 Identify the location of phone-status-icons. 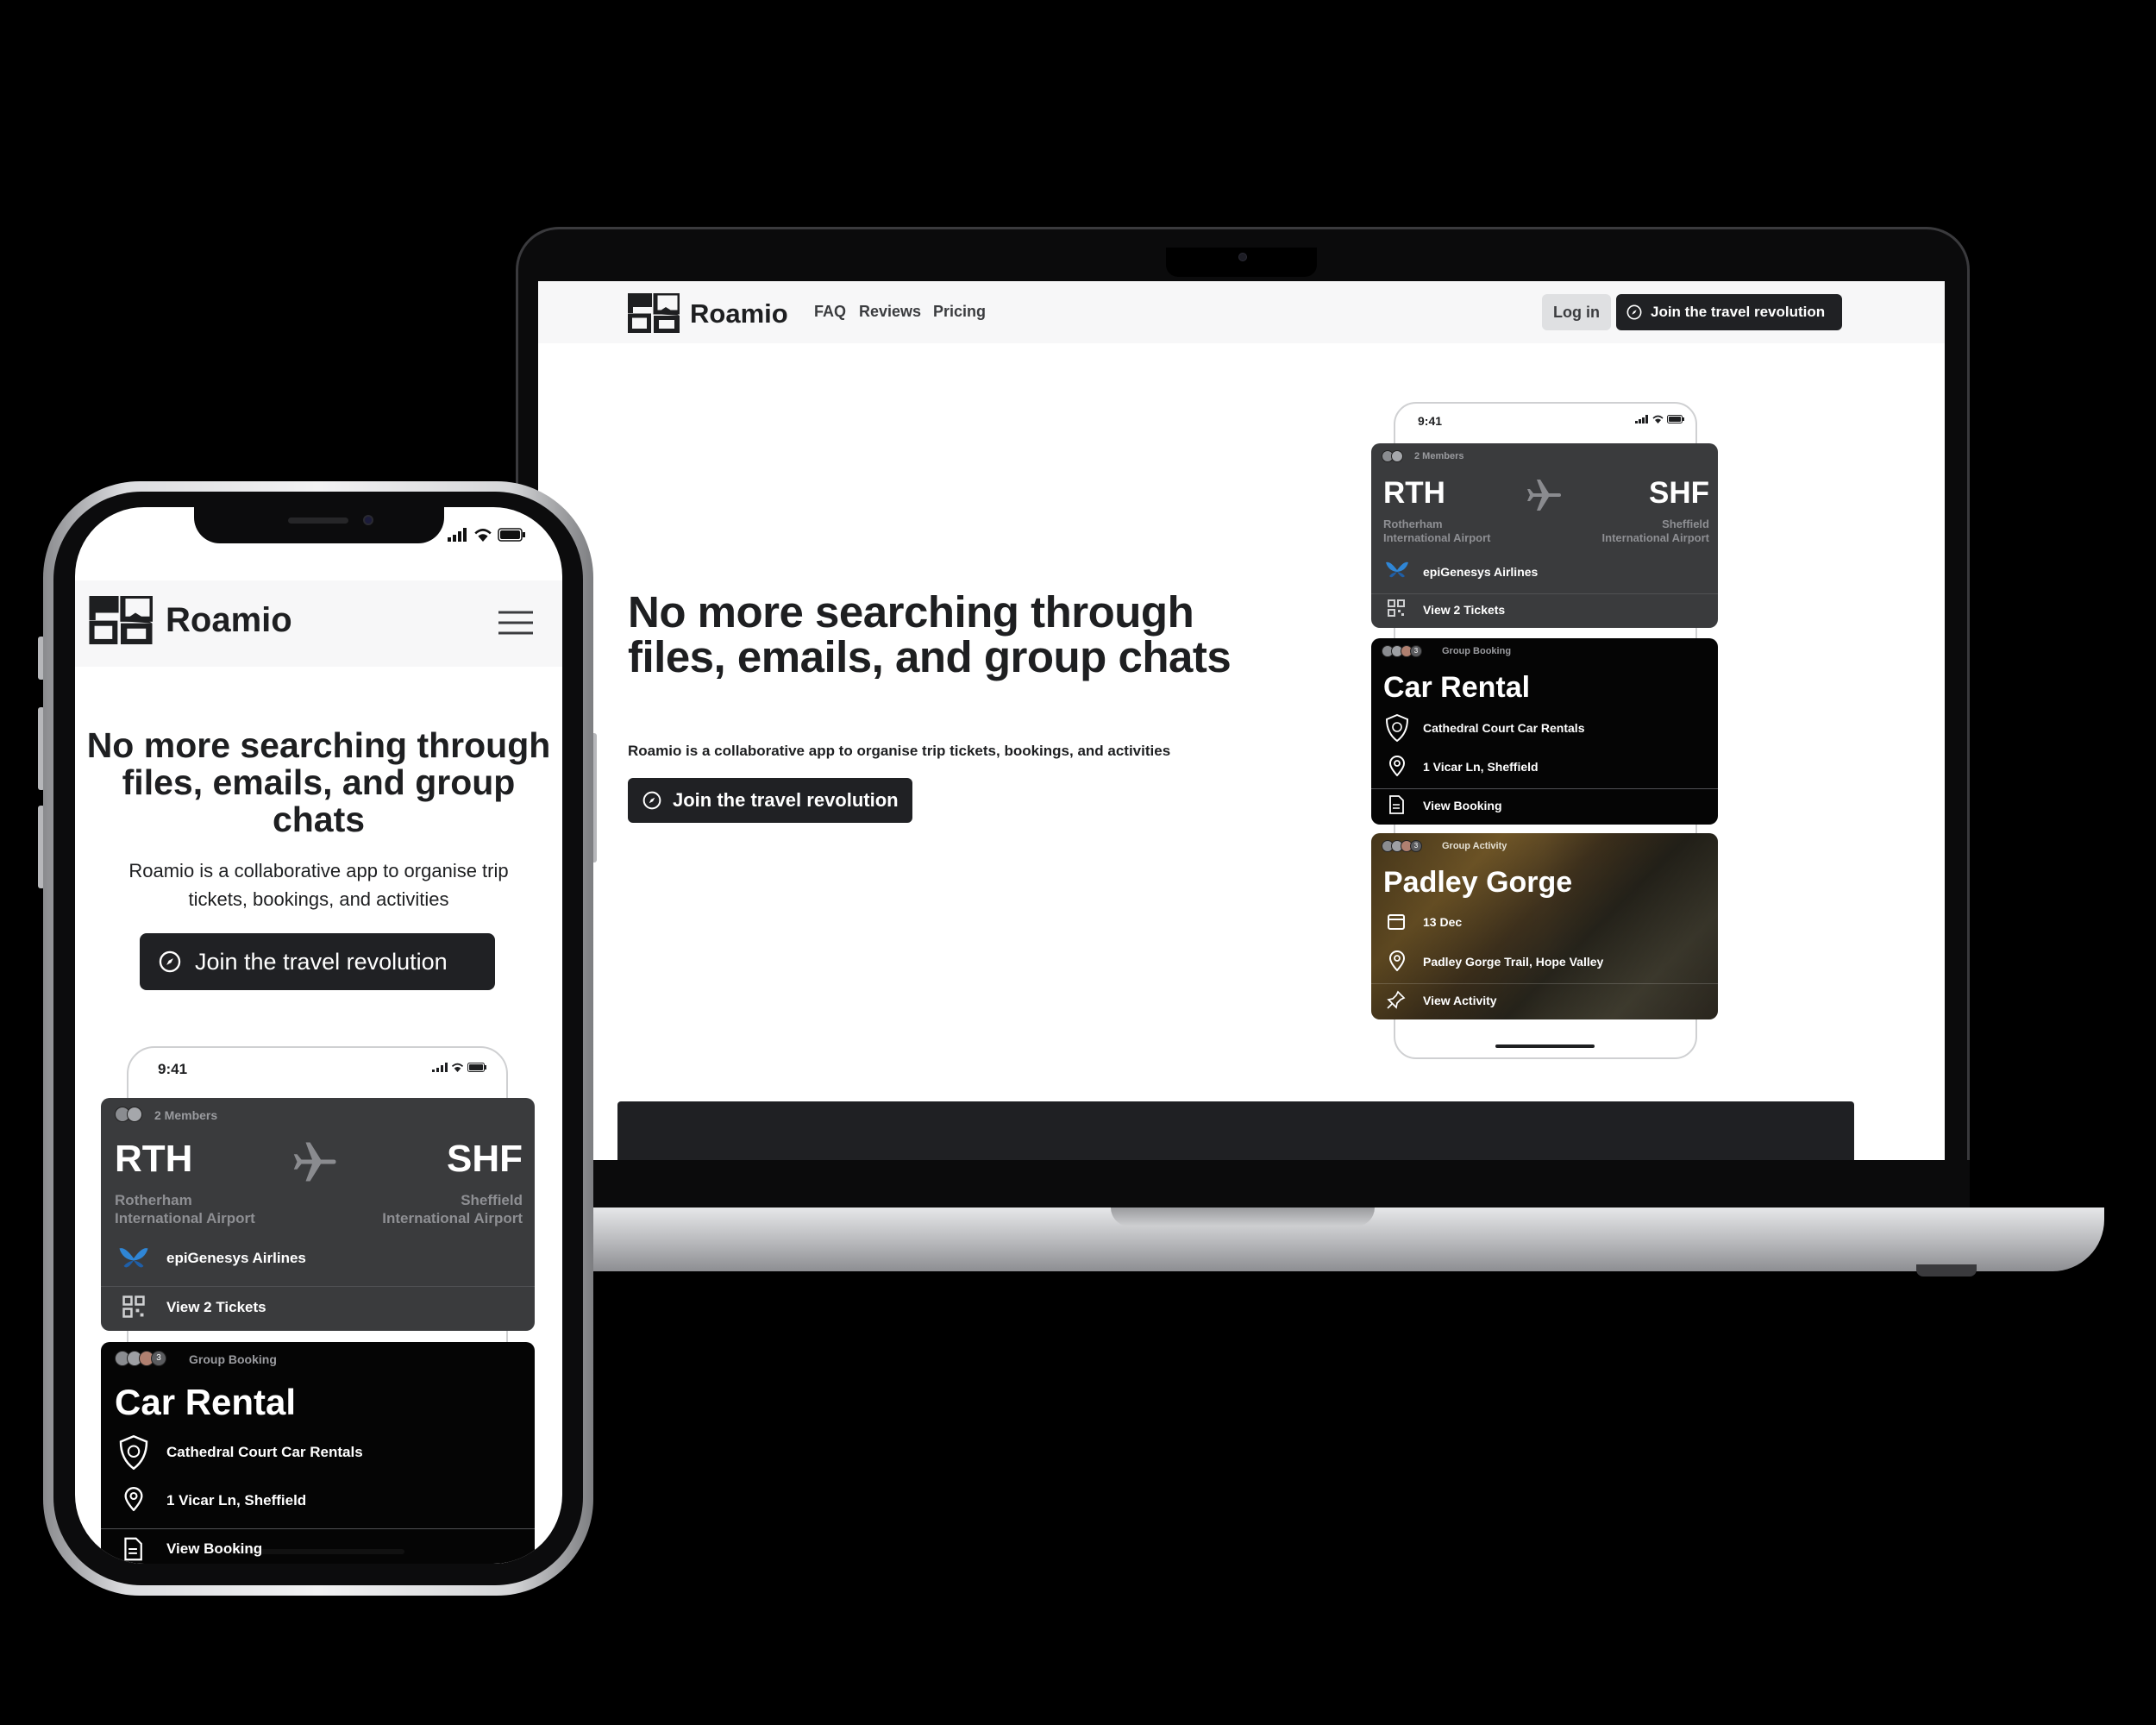
(486, 535).